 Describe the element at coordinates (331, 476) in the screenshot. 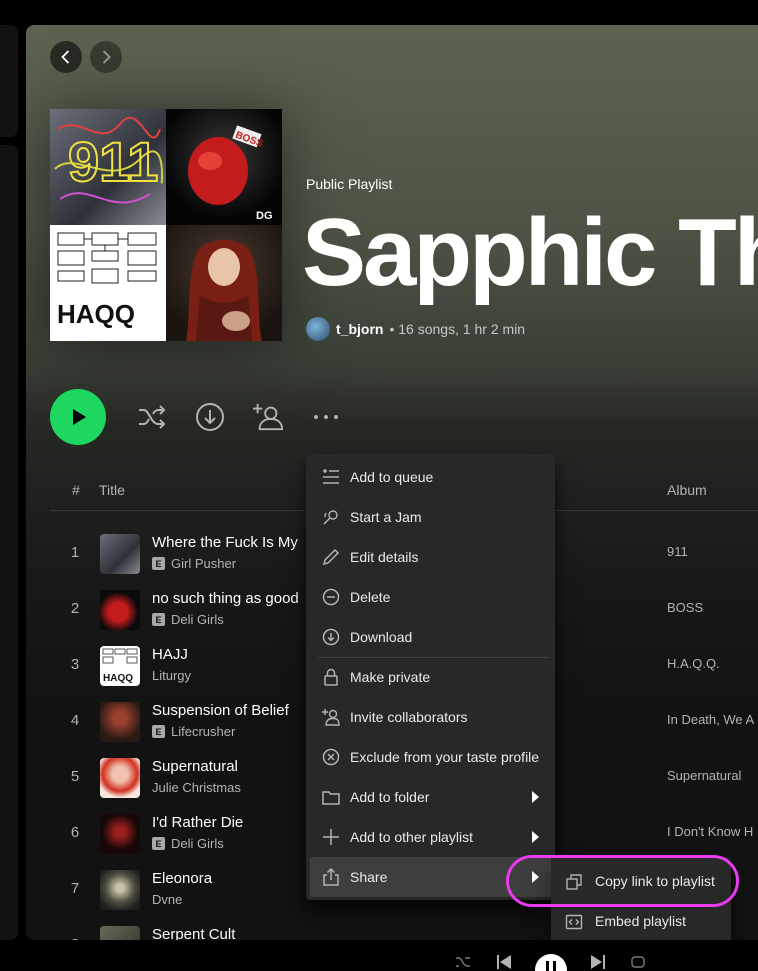

I see `add-to-queue-icon` at that location.